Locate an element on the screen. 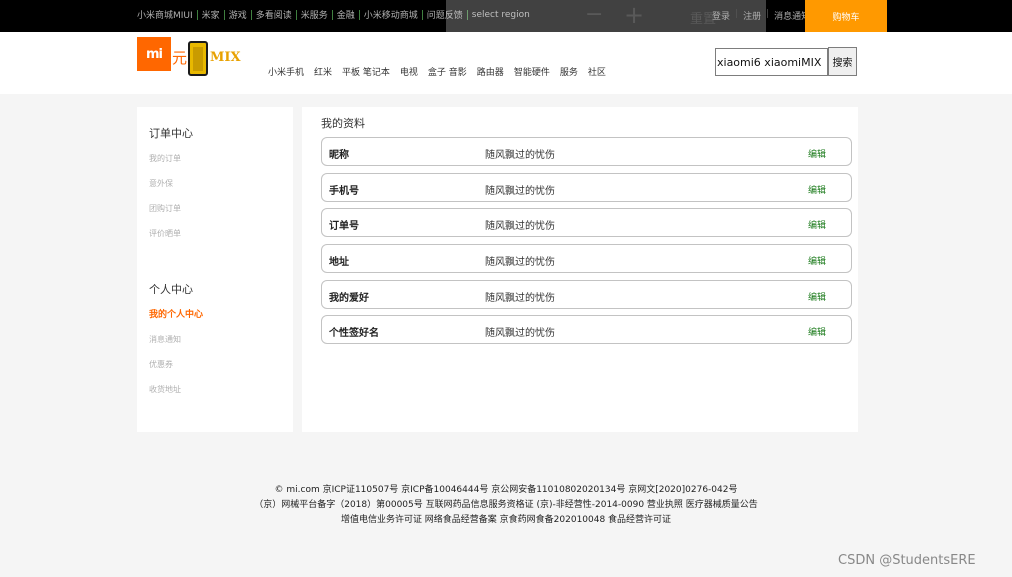 Image resolution: width=1012 pixels, height=577 pixels. nav-item-tv: 电视 is located at coordinates (409, 71).